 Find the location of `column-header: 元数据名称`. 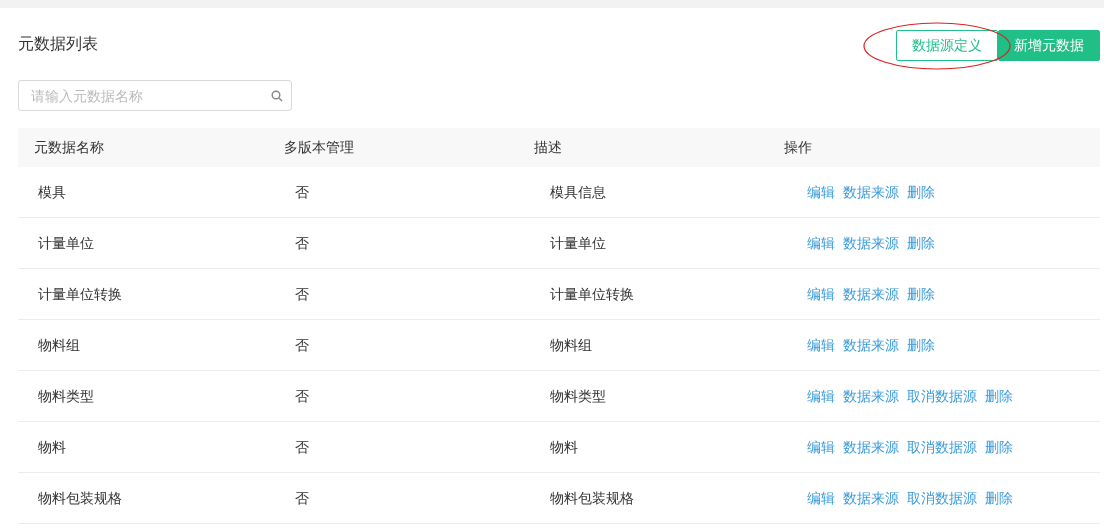

column-header: 元数据名称 is located at coordinates (69, 147).